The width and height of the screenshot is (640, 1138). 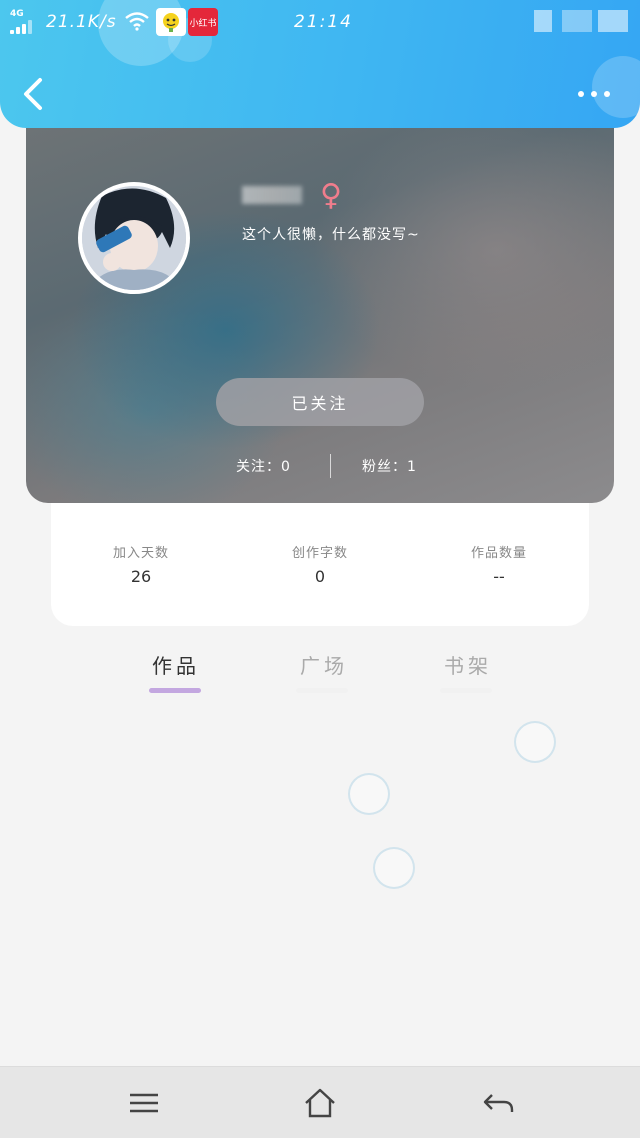 What do you see at coordinates (498, 1103) in the screenshot?
I see `back-arrow-icon` at bounding box center [498, 1103].